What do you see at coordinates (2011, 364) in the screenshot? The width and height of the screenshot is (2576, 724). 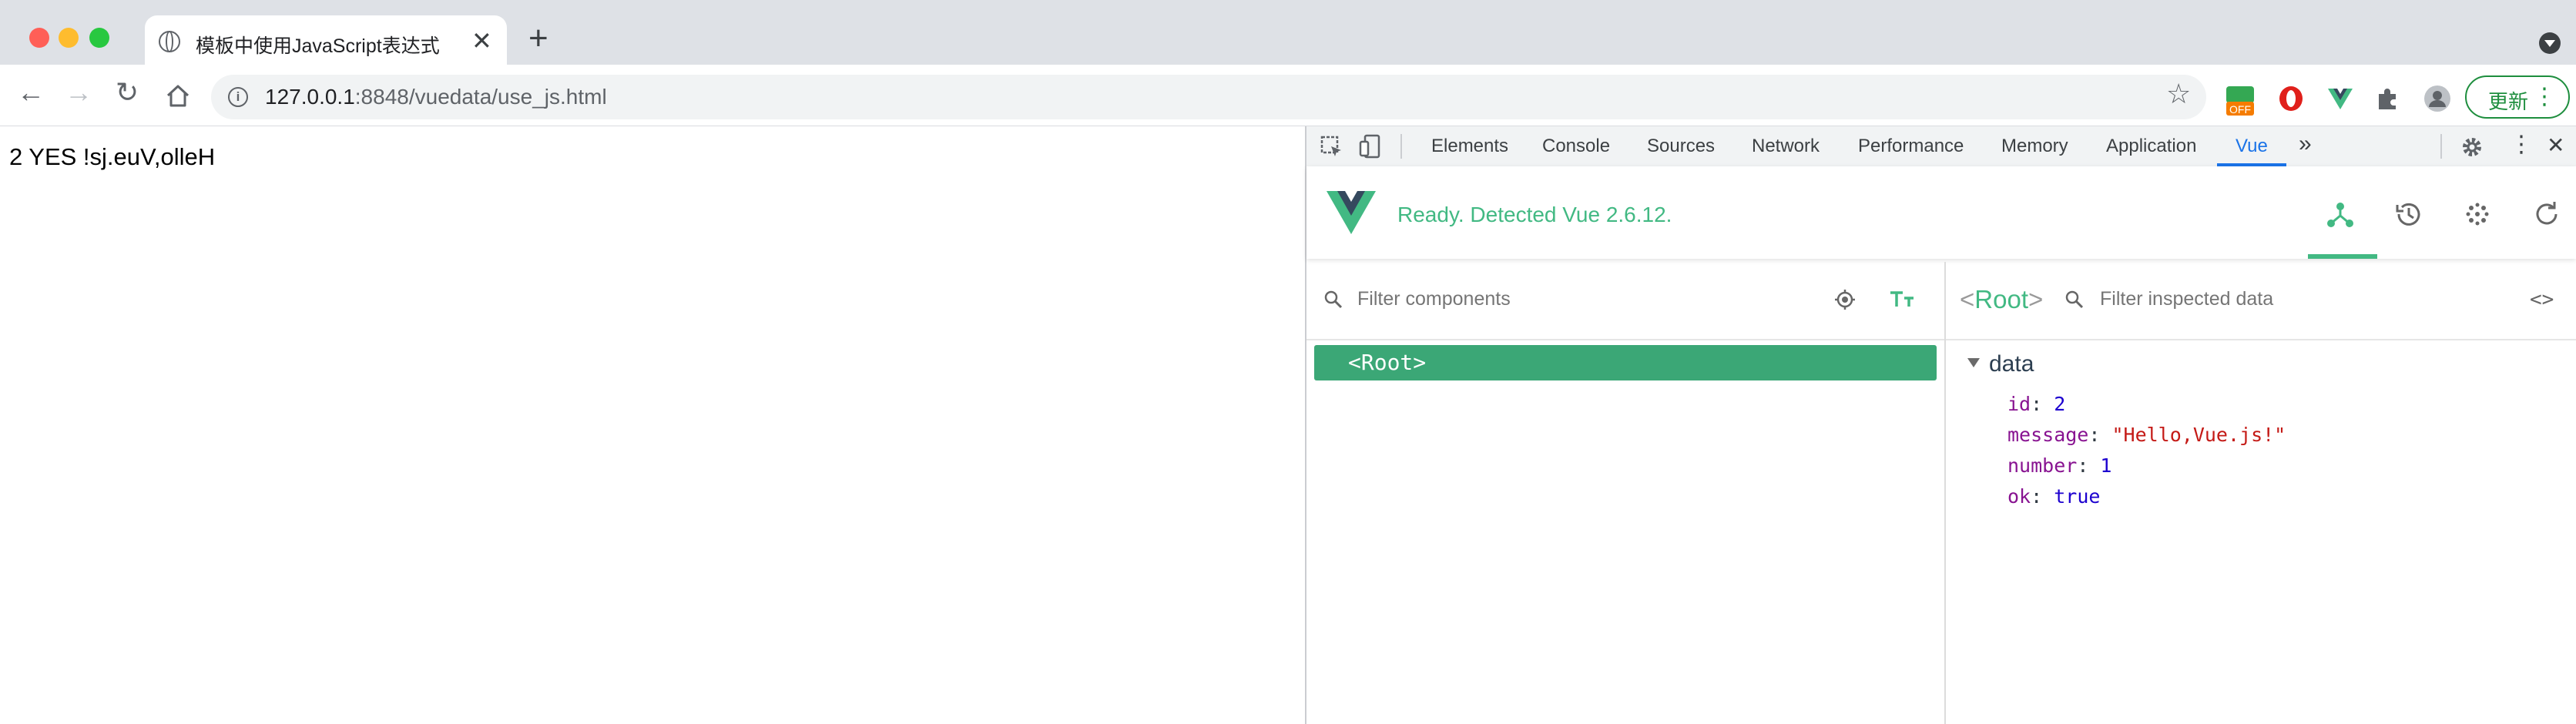 I see `data-section-heading: data` at bounding box center [2011, 364].